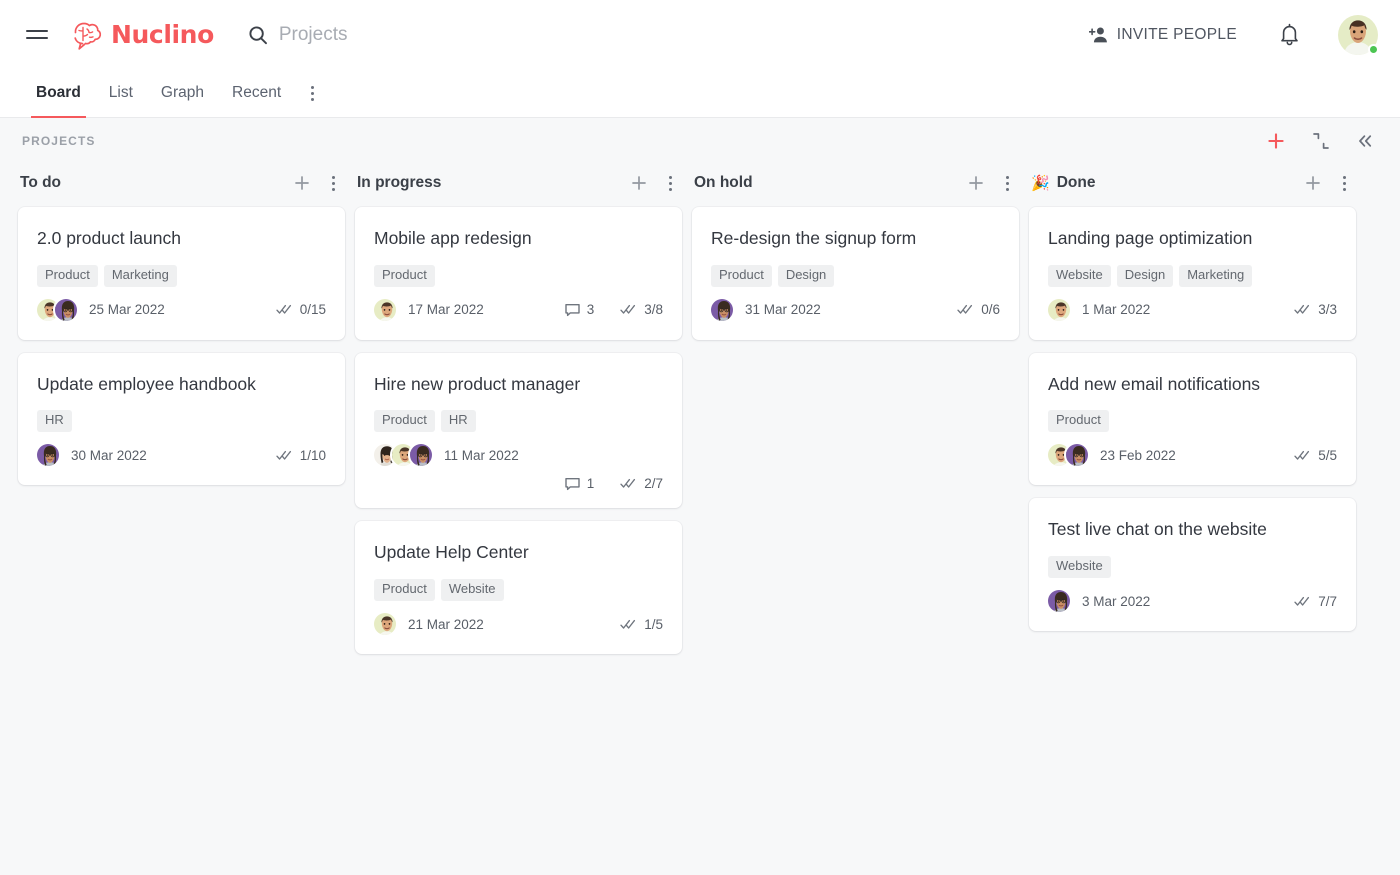  What do you see at coordinates (109, 238) in the screenshot?
I see `card-title: 2.0 product launch` at bounding box center [109, 238].